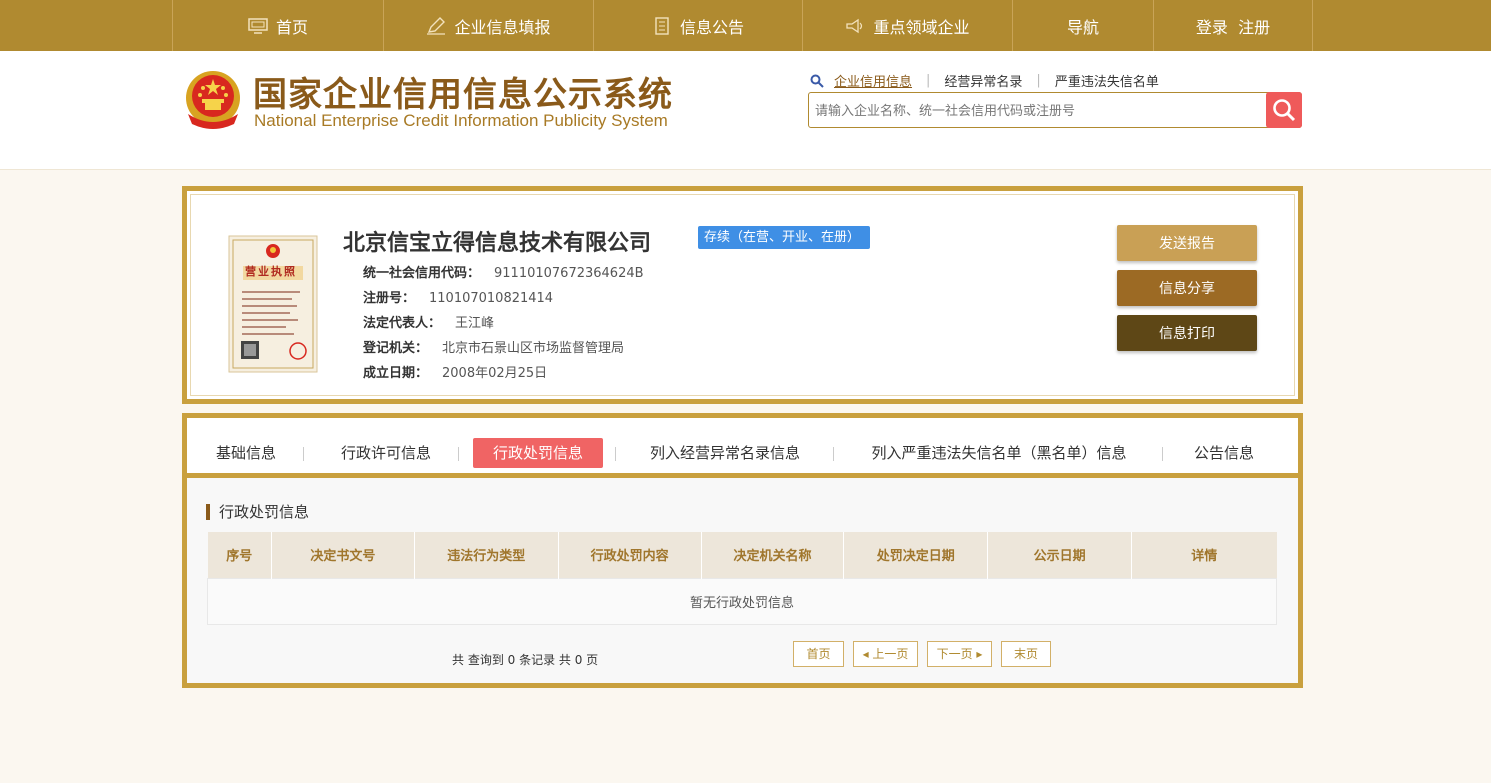  What do you see at coordinates (999, 453) in the screenshot?
I see `tab-blacklist: 列入严重违法失信名单（黑名单）信息` at bounding box center [999, 453].